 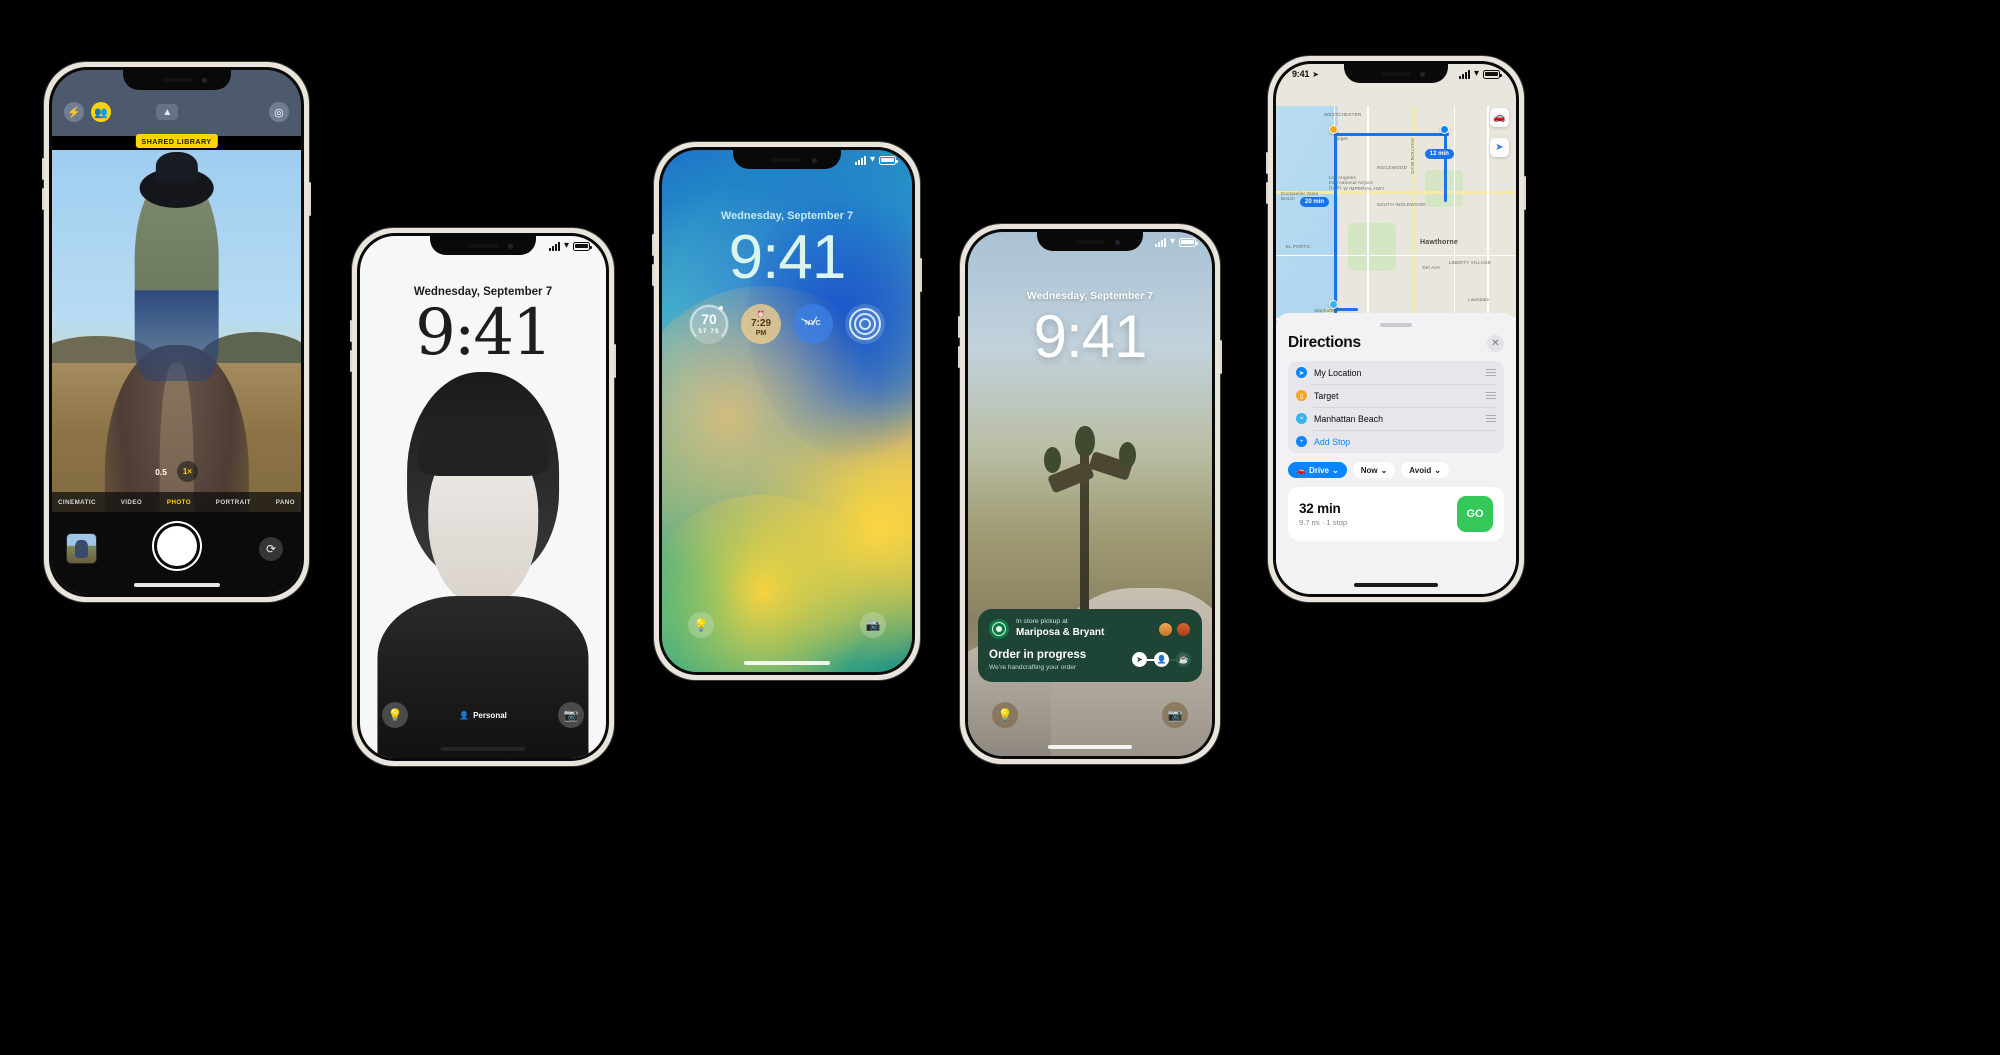 What do you see at coordinates (1315, 74) in the screenshot?
I see `location-arrow-icon: ➤` at bounding box center [1315, 74].